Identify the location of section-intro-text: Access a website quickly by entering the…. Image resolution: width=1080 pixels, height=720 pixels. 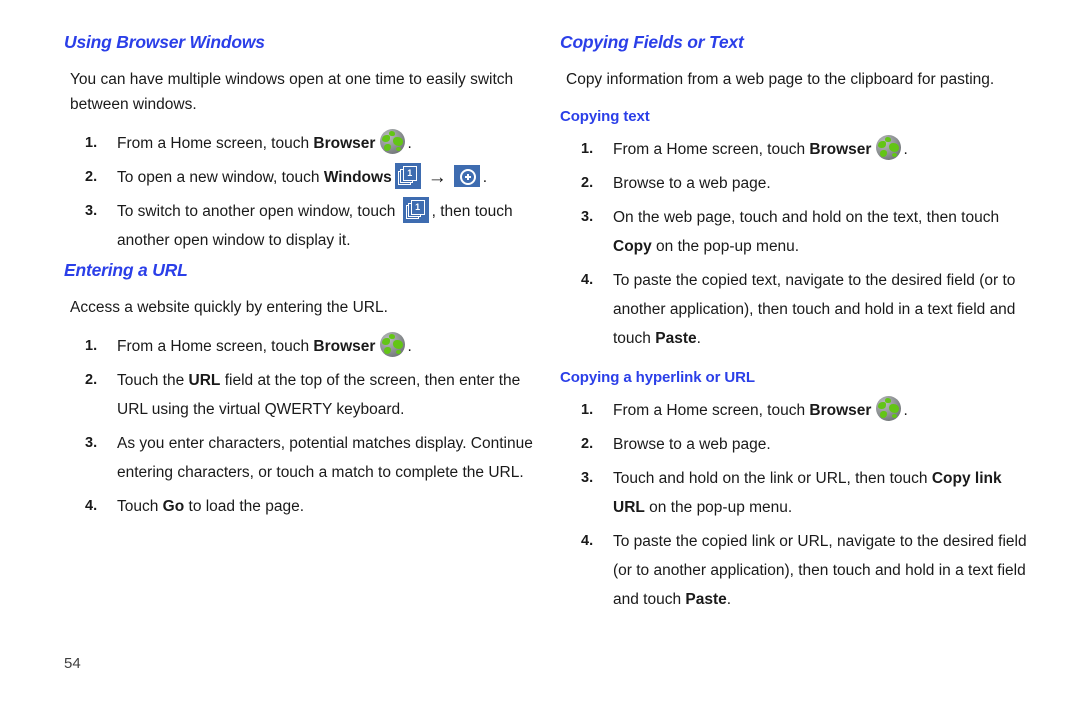
(229, 307).